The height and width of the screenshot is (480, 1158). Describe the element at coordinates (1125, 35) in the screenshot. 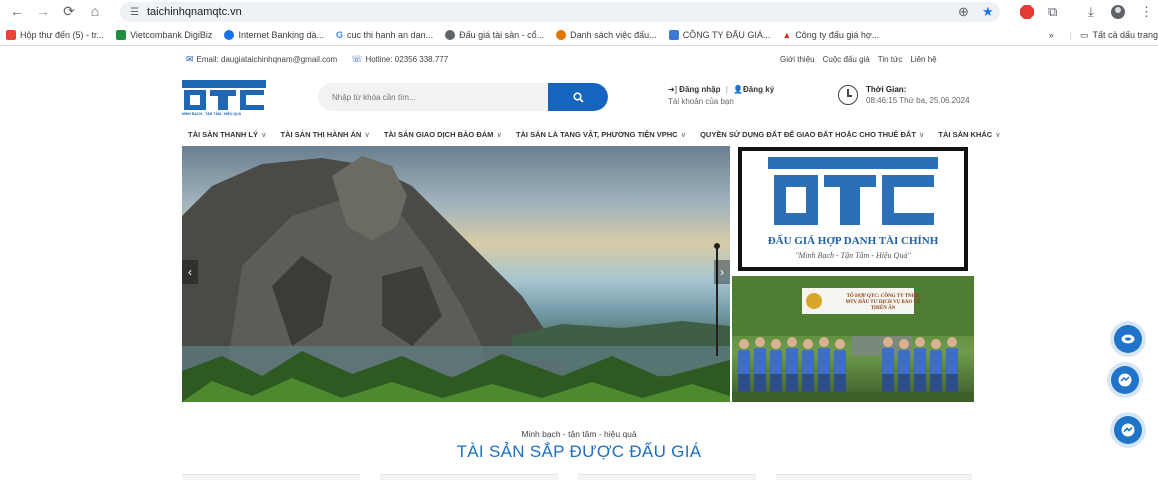

I see `all-bookmarks-link: Tất cả dấu trang` at that location.